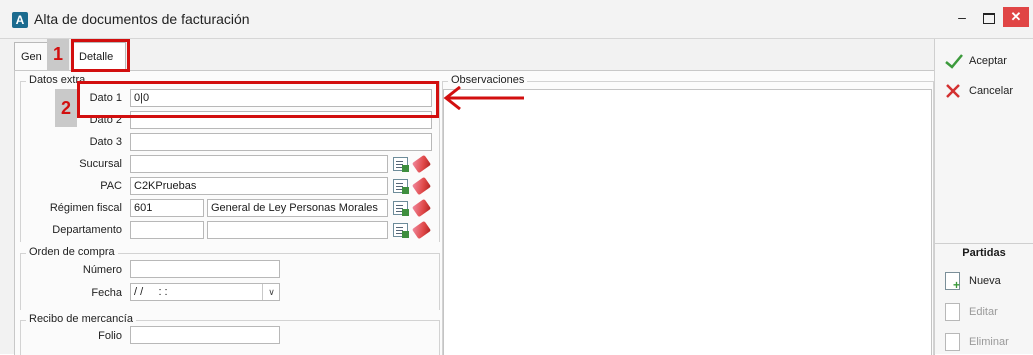 The image size is (1033, 355). I want to click on dato3-label: Dato 3, so click(105, 142).